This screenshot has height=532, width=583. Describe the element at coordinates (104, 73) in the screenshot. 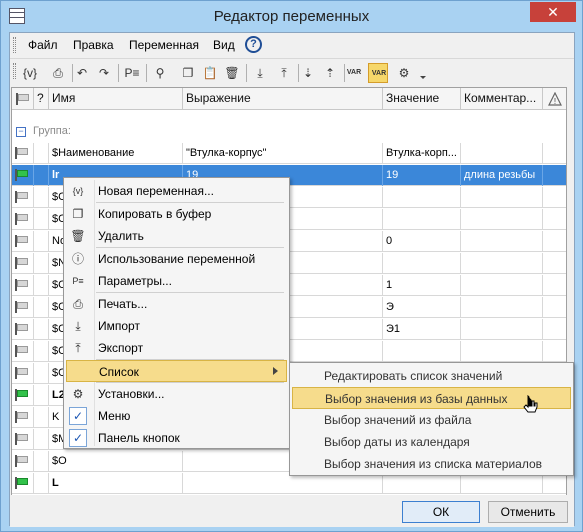

I see `toolbar-button-redo: ↷` at that location.